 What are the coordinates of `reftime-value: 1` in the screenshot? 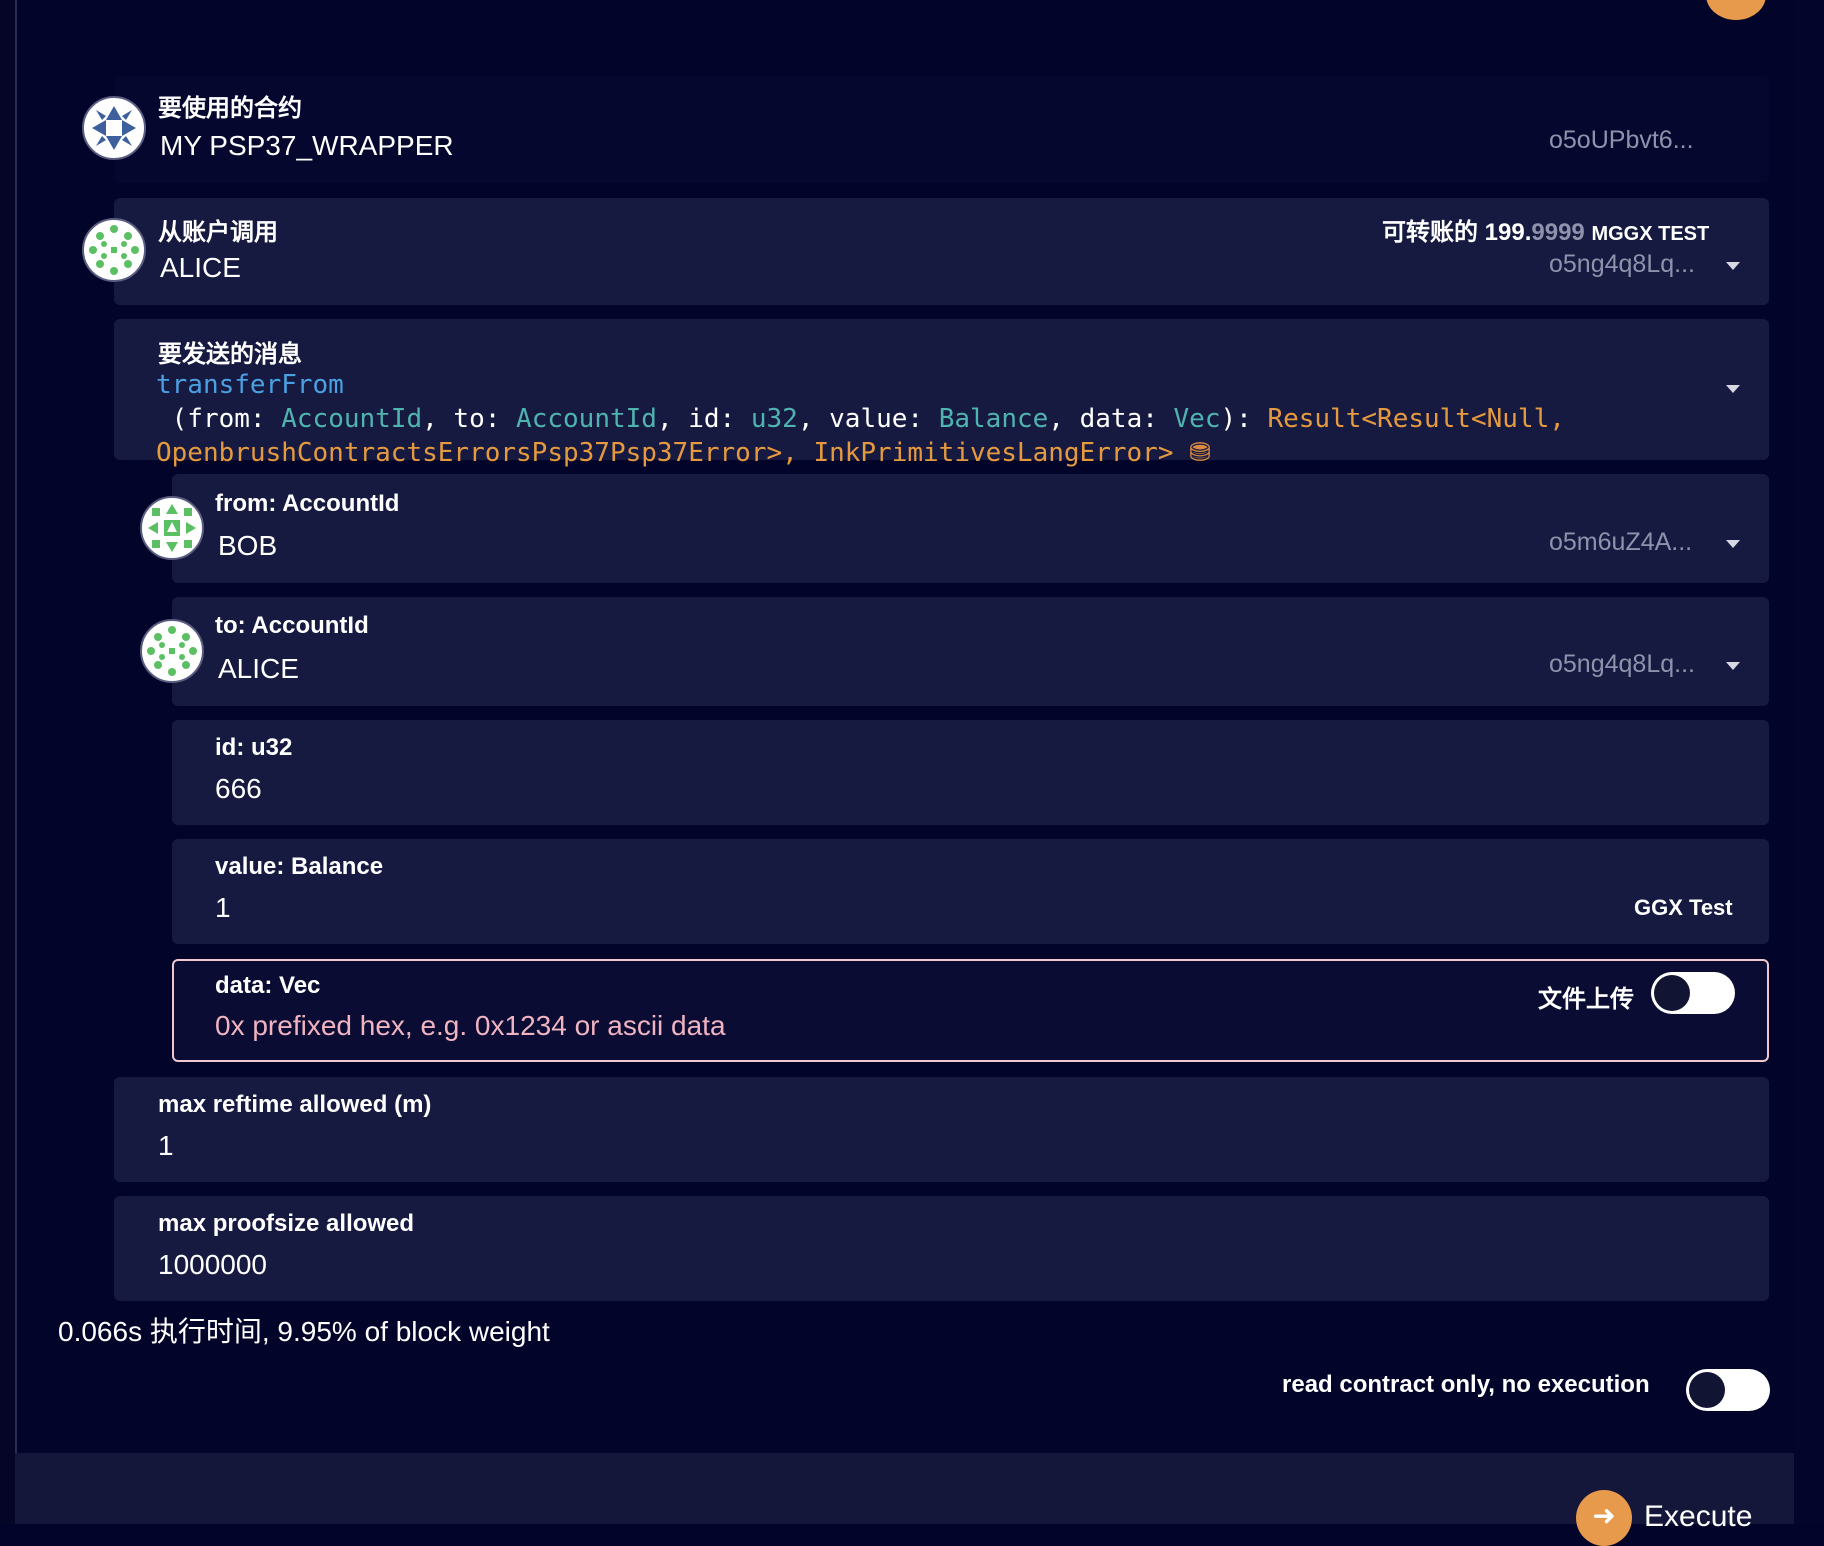 It's located at (166, 1145).